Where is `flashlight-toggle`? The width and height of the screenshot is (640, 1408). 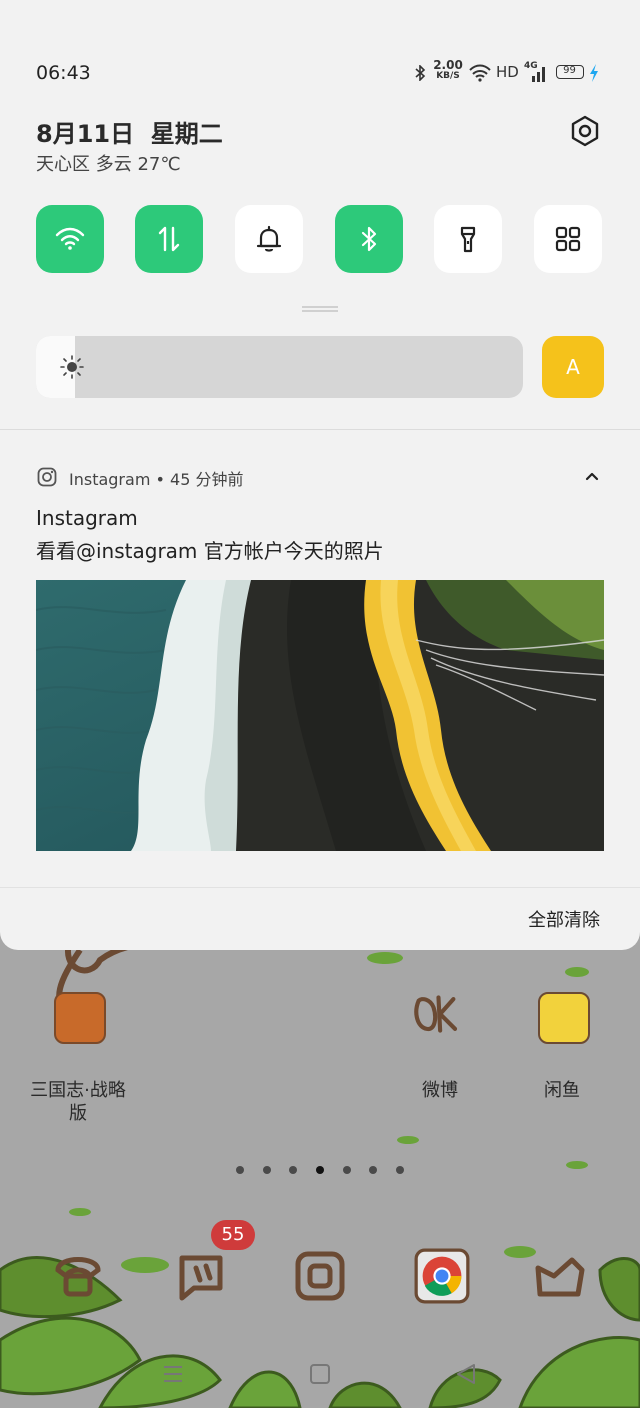 flashlight-toggle is located at coordinates (468, 239).